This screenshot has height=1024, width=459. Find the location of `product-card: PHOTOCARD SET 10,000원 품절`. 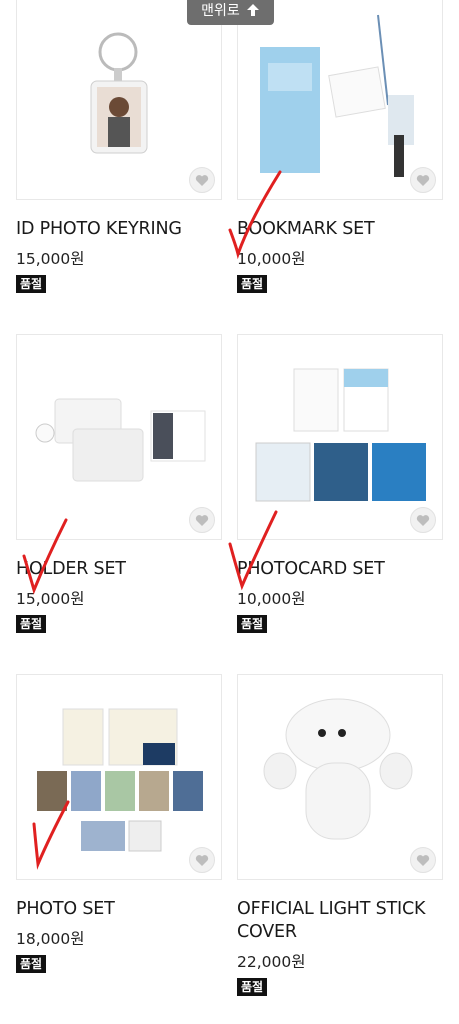

product-card: PHOTOCARD SET 10,000원 품절 is located at coordinates (340, 483).